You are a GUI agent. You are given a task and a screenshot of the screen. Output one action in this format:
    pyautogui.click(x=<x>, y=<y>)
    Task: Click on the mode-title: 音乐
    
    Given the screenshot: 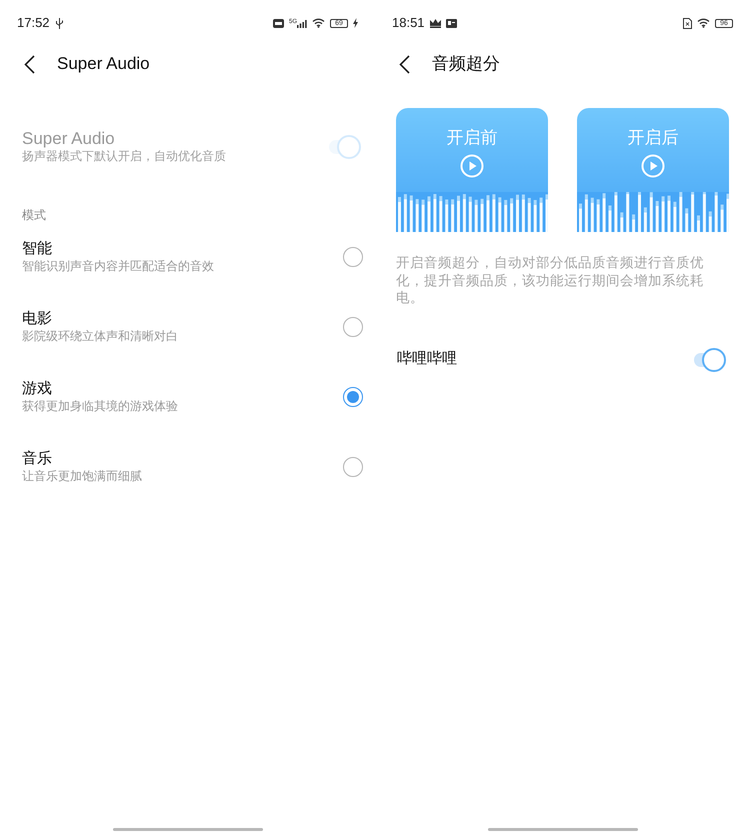 What is the action you would take?
    pyautogui.click(x=37, y=459)
    